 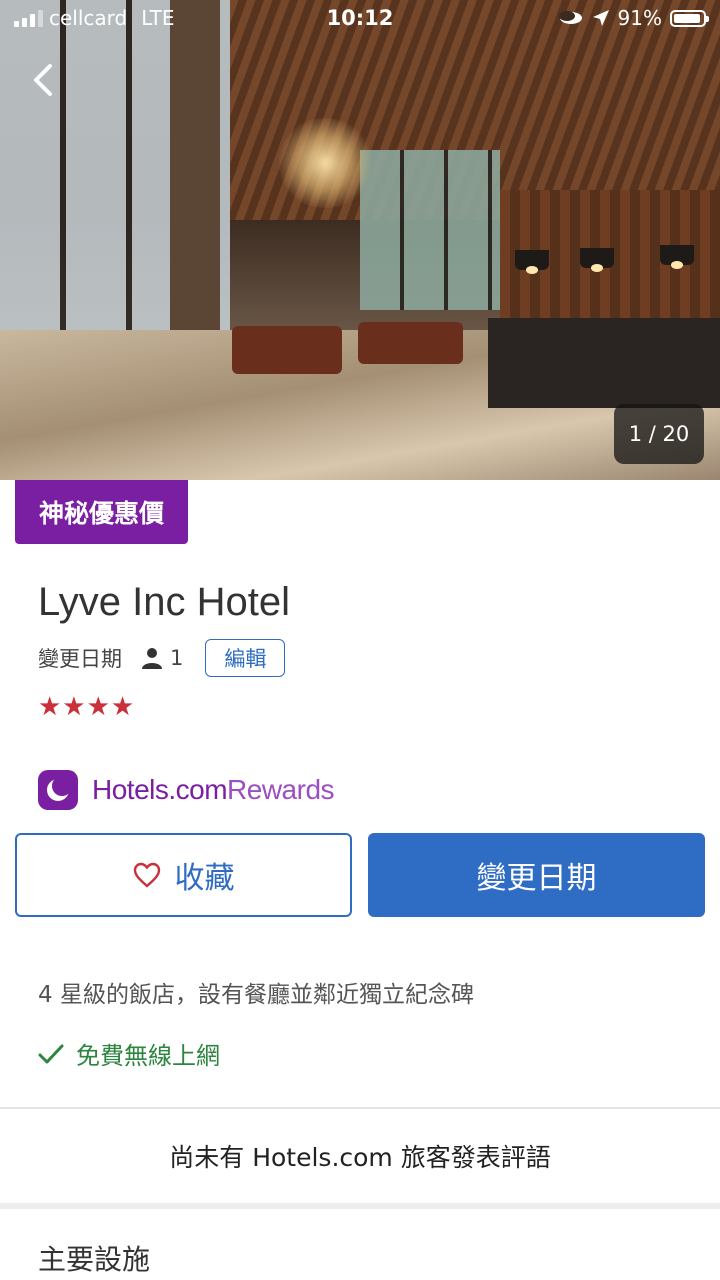 I want to click on rewards-logo-text: Hotels.comRewards, so click(x=213, y=790).